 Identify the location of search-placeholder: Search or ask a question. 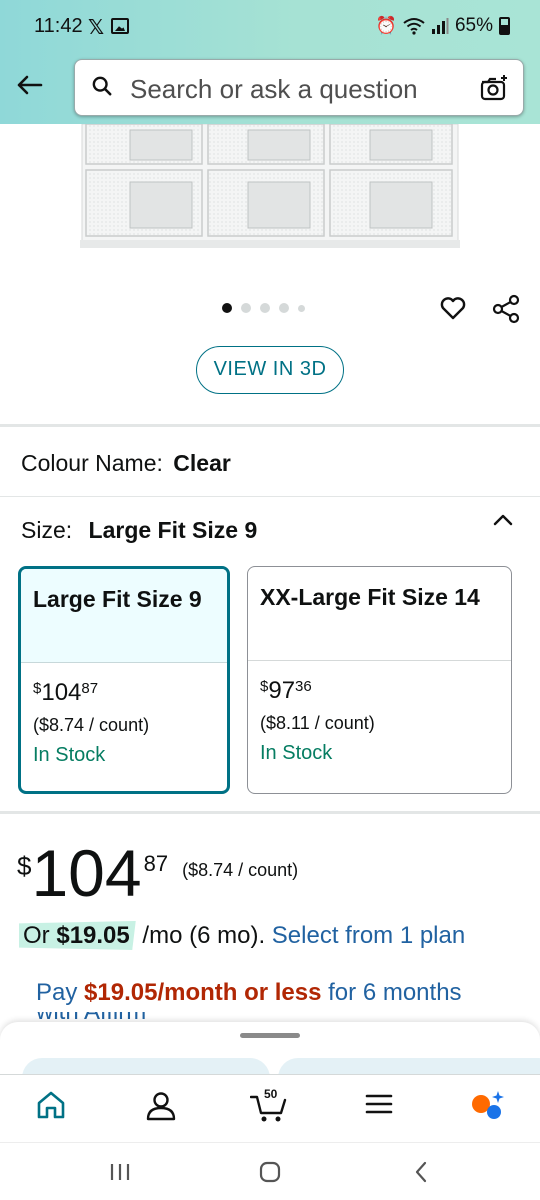
(274, 89).